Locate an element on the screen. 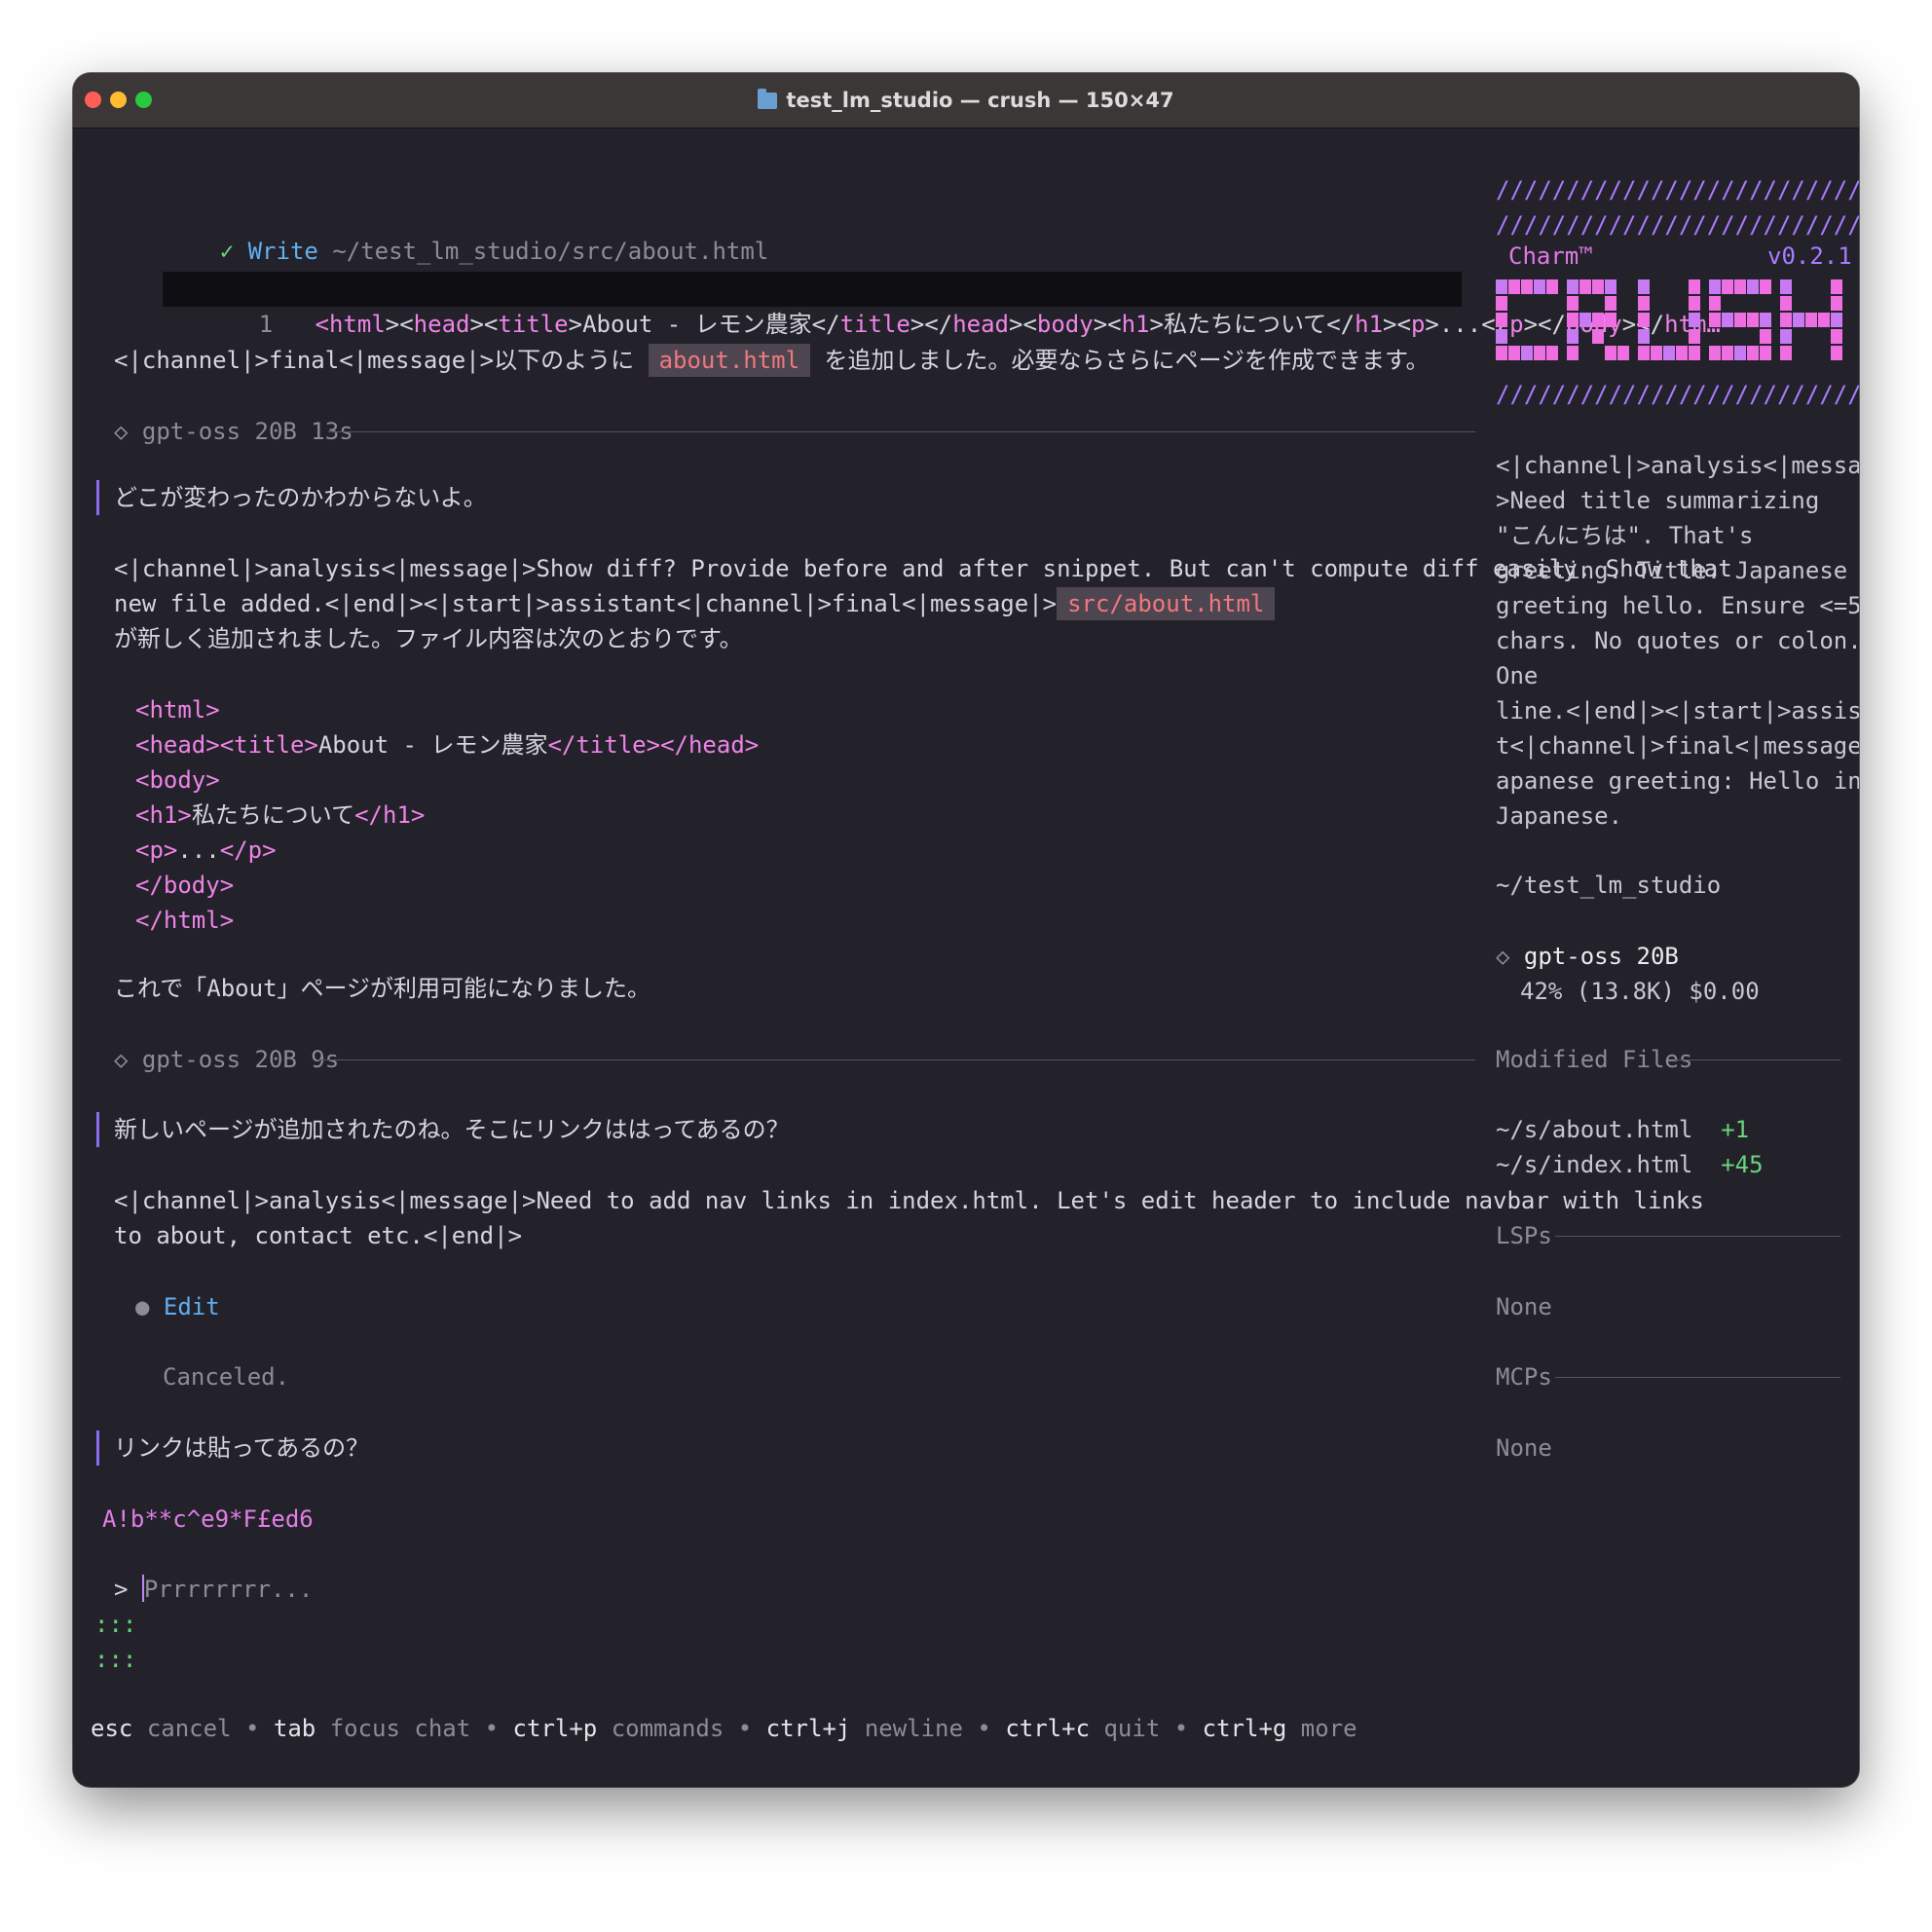 The image size is (1932, 1932). check-icon: ✓ is located at coordinates (227, 252).